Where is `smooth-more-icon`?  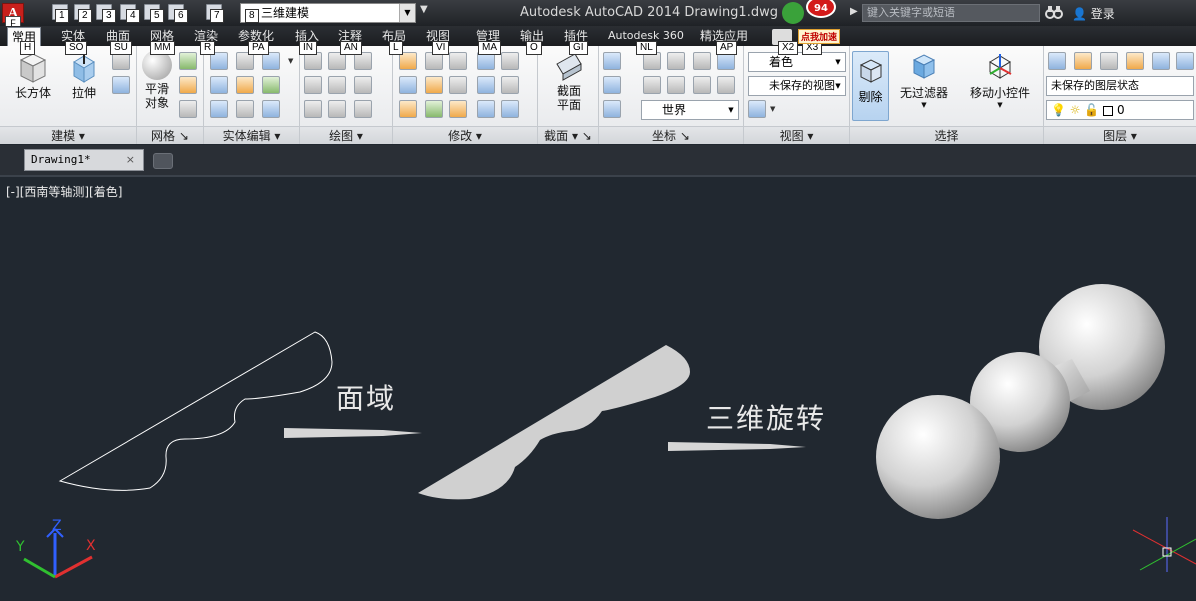
smooth-more-icon is located at coordinates (188, 61).